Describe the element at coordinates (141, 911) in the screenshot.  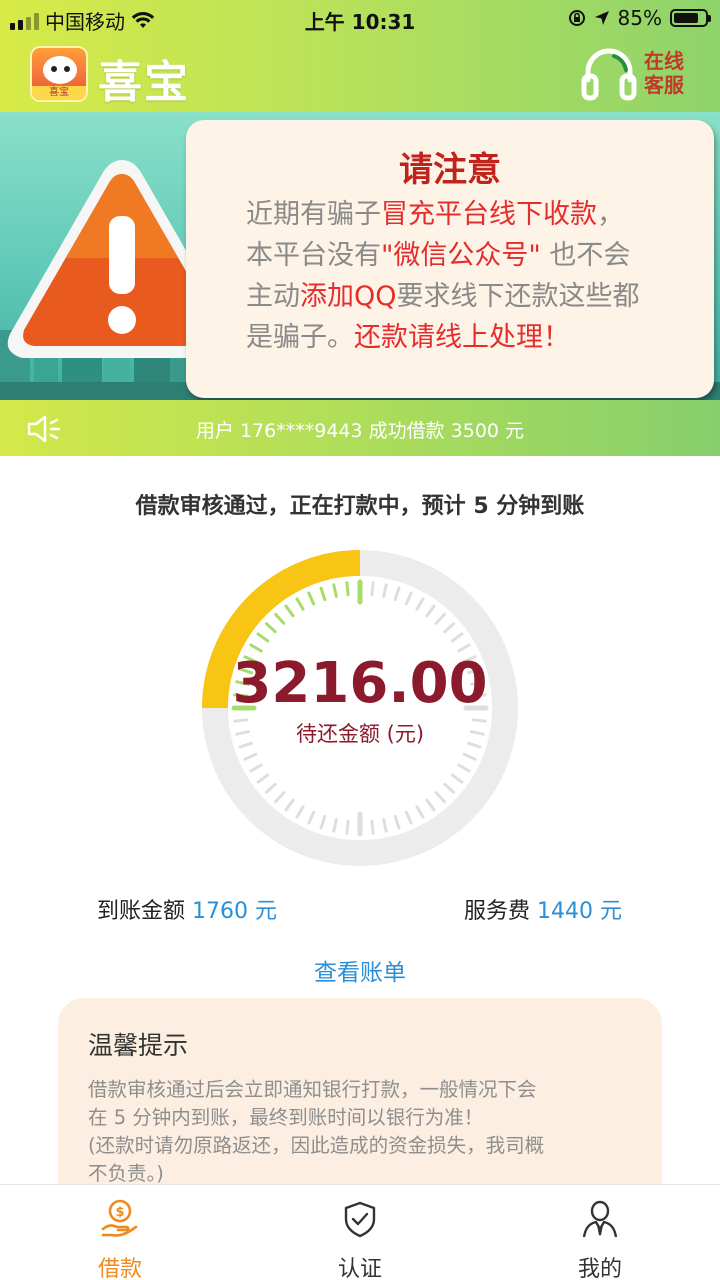
I see `received-amount-label: 到账金额` at that location.